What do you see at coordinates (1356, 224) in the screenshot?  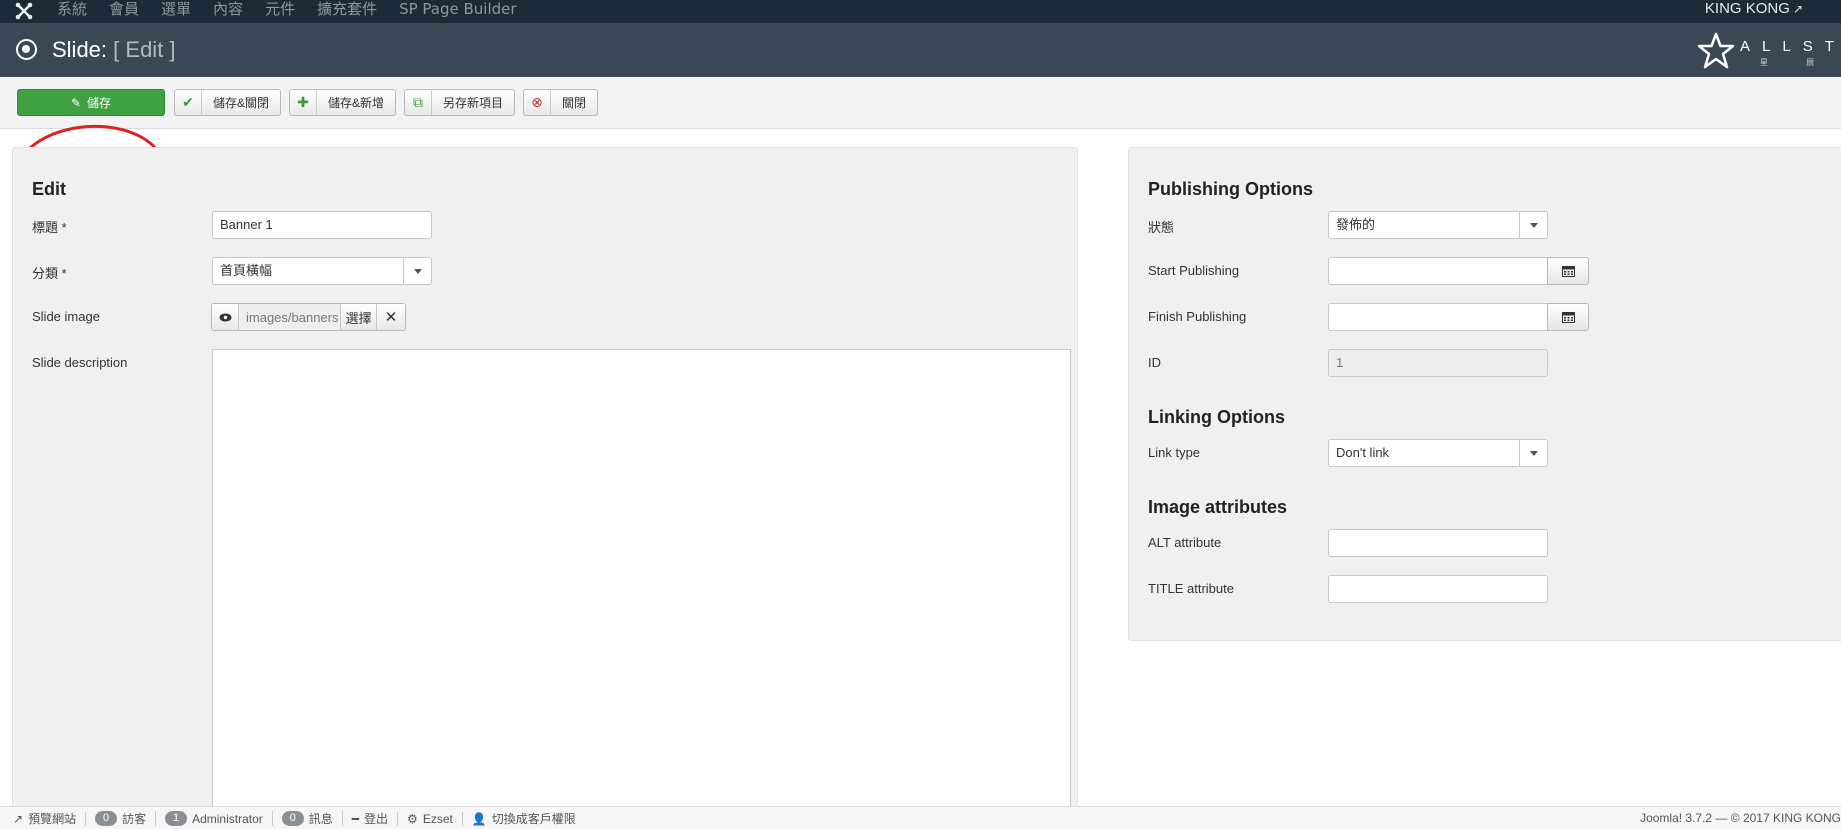 I see `status-value: 發佈的` at bounding box center [1356, 224].